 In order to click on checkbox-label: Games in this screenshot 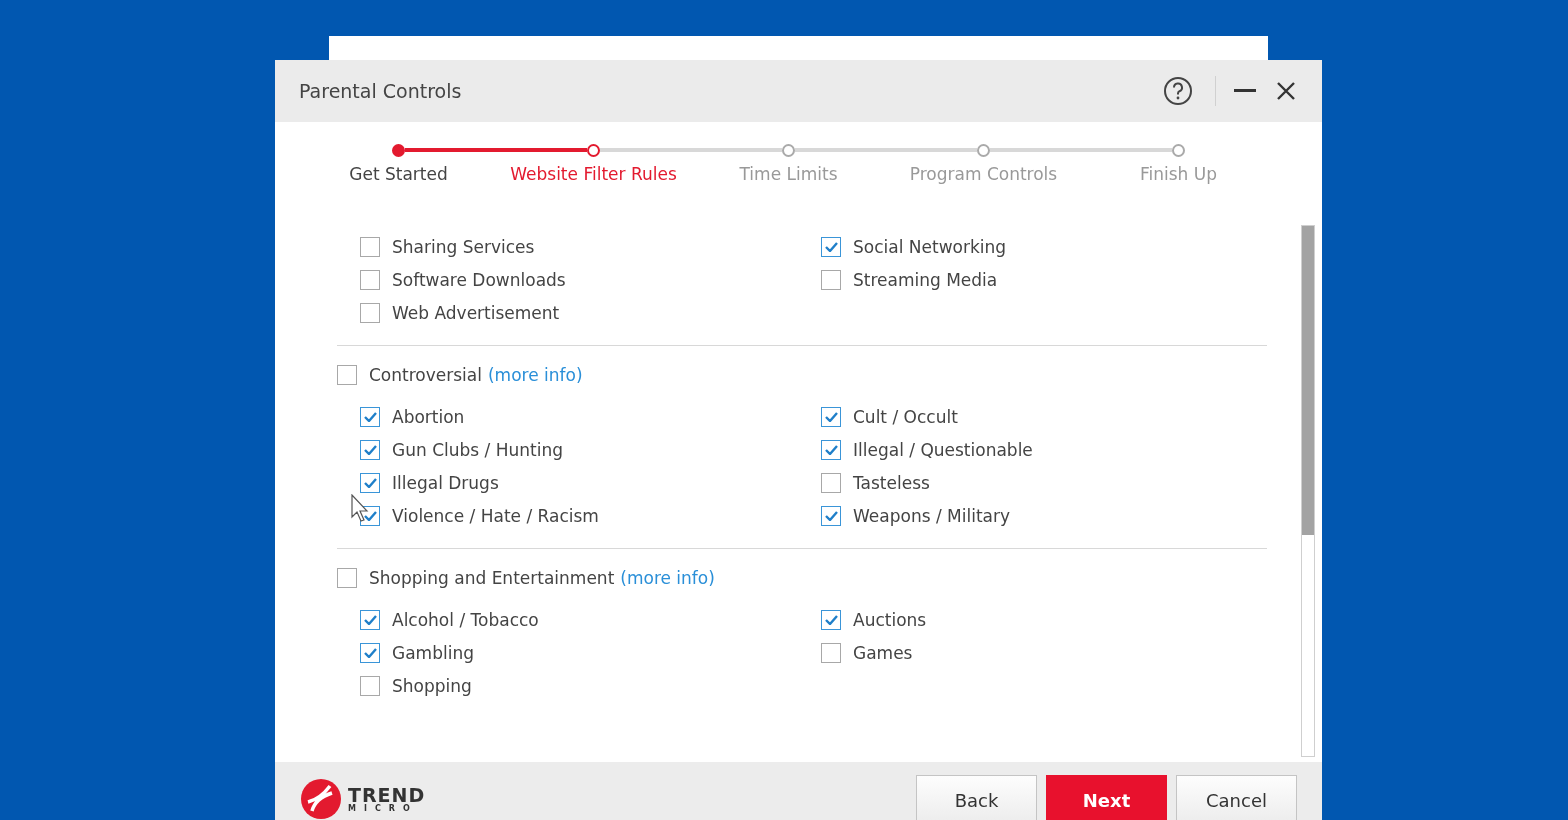, I will do `click(883, 652)`.